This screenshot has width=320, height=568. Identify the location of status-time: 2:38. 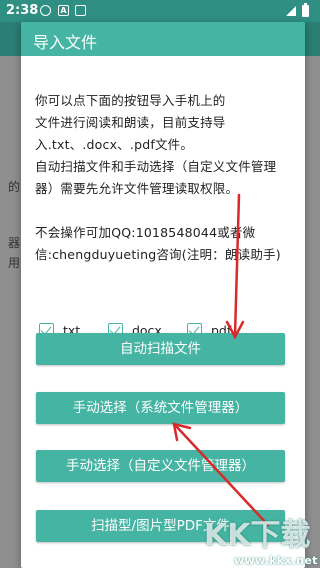
(22, 10).